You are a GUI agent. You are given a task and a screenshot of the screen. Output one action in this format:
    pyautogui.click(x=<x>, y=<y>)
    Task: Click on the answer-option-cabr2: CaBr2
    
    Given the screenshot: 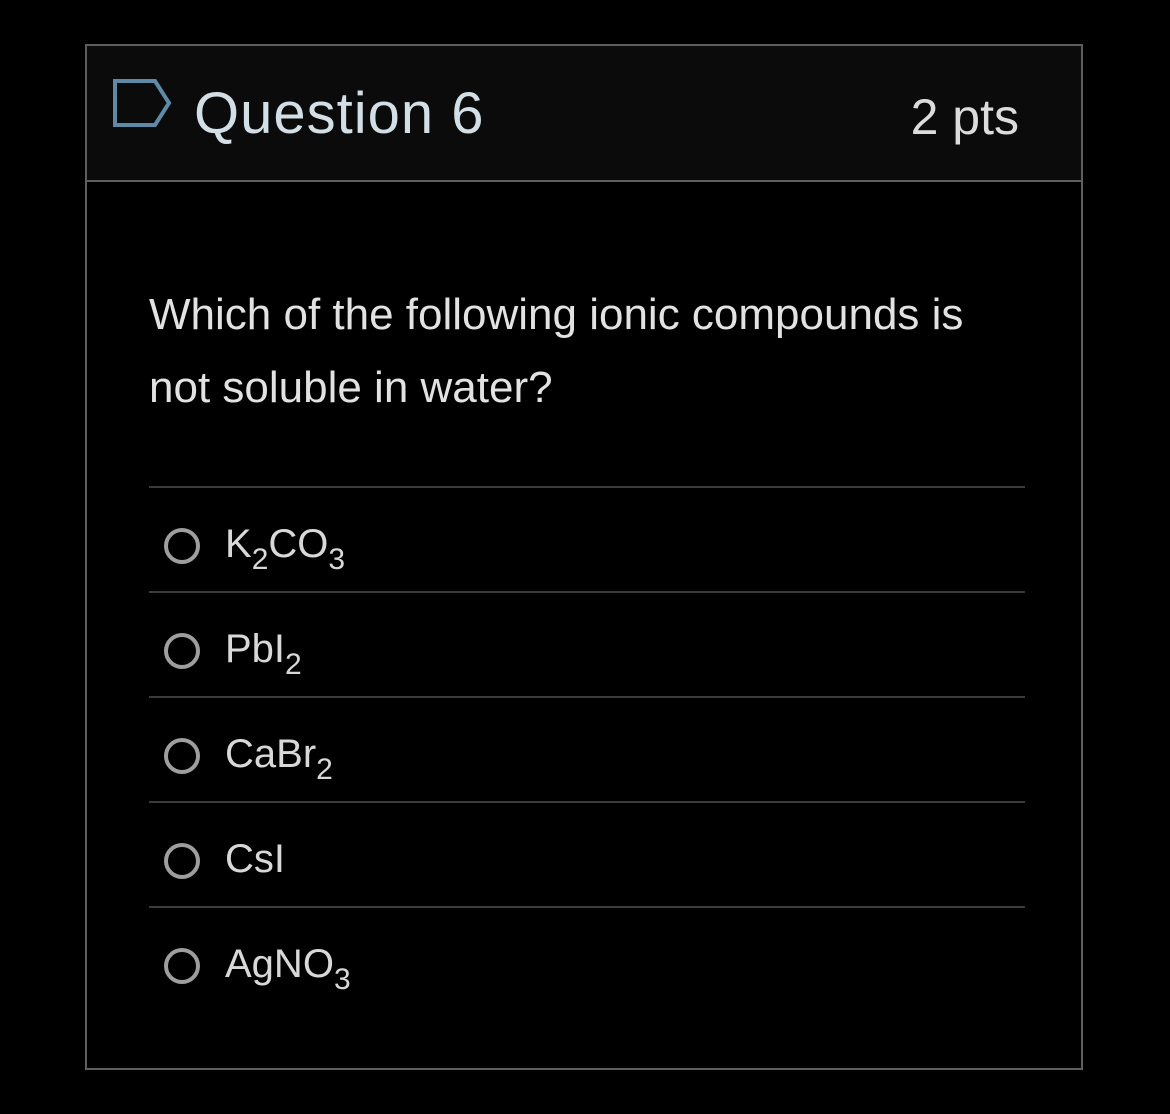 What is the action you would take?
    pyautogui.click(x=587, y=748)
    